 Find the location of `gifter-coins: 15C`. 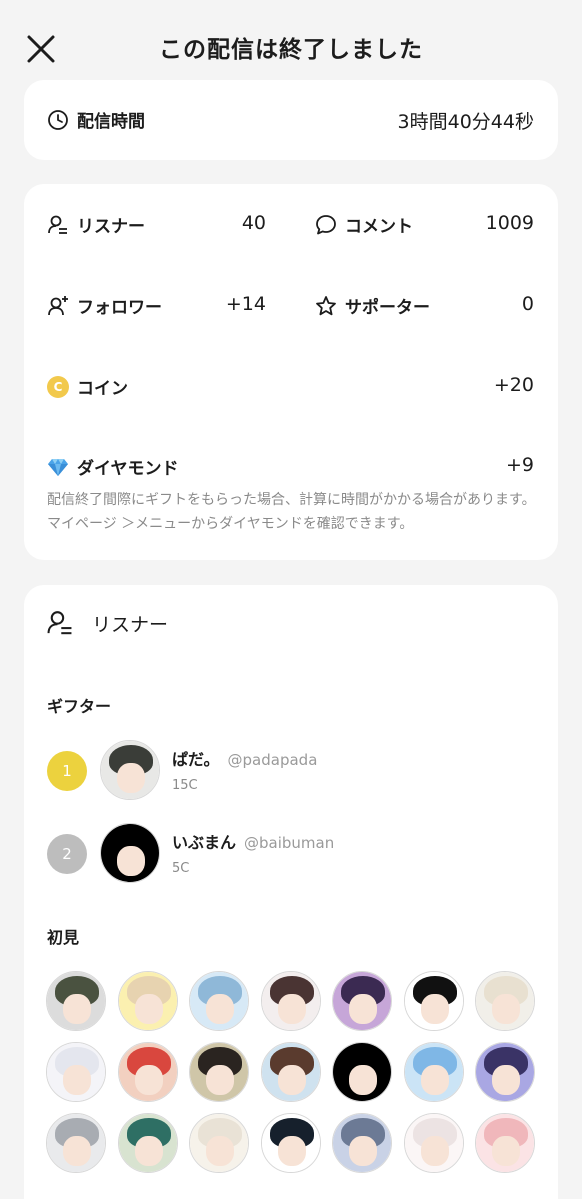

gifter-coins: 15C is located at coordinates (185, 785).